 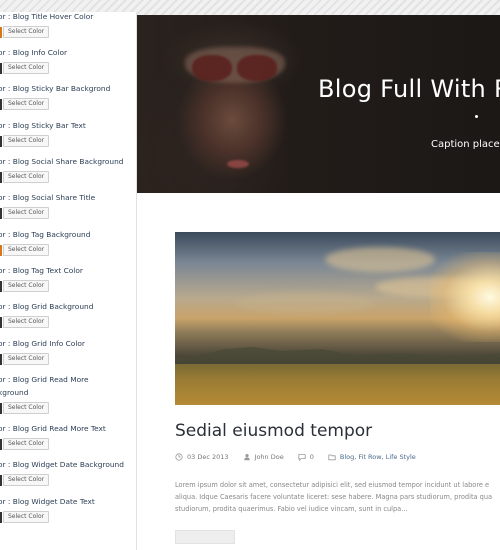 What do you see at coordinates (378, 457) in the screenshot?
I see `post-categories: Blog, Fit Row, Life Style` at bounding box center [378, 457].